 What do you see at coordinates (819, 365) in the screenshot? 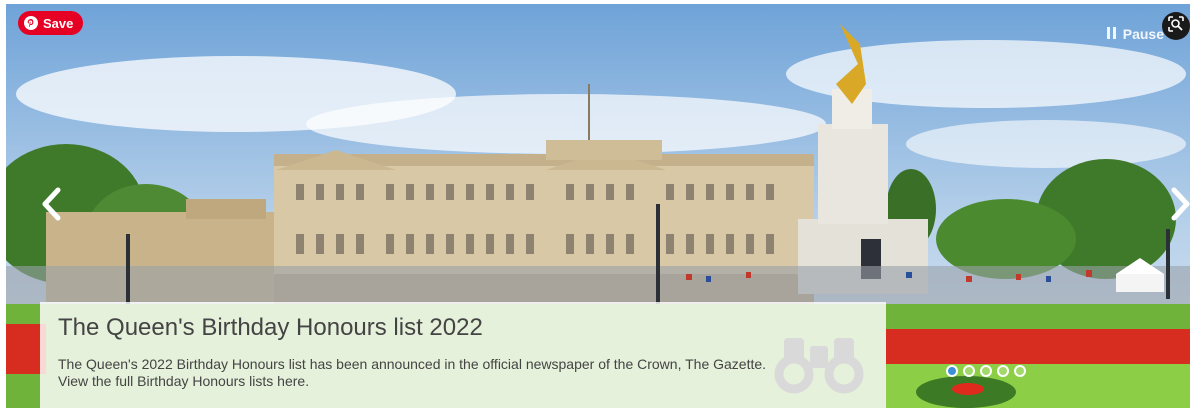
I see `binoculars-icon` at bounding box center [819, 365].